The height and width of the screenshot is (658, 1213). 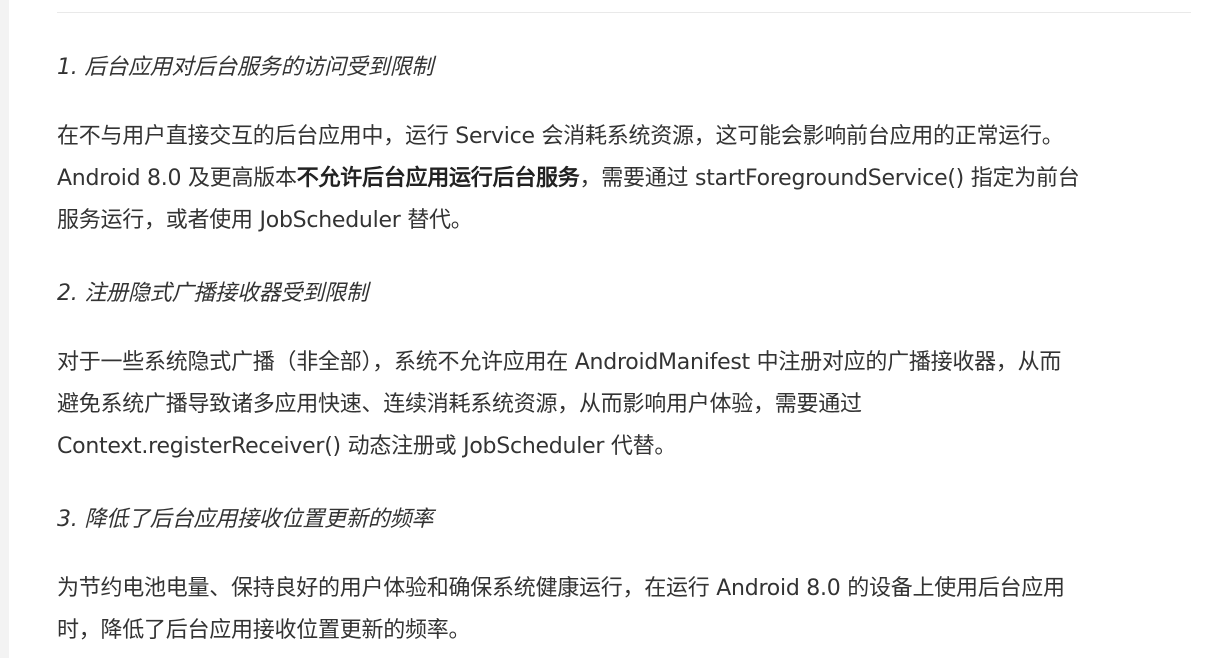 What do you see at coordinates (265, 220) in the screenshot?
I see `paragraph-1-line-3: 服务运行，或者使用 JobScheduler 替代。` at bounding box center [265, 220].